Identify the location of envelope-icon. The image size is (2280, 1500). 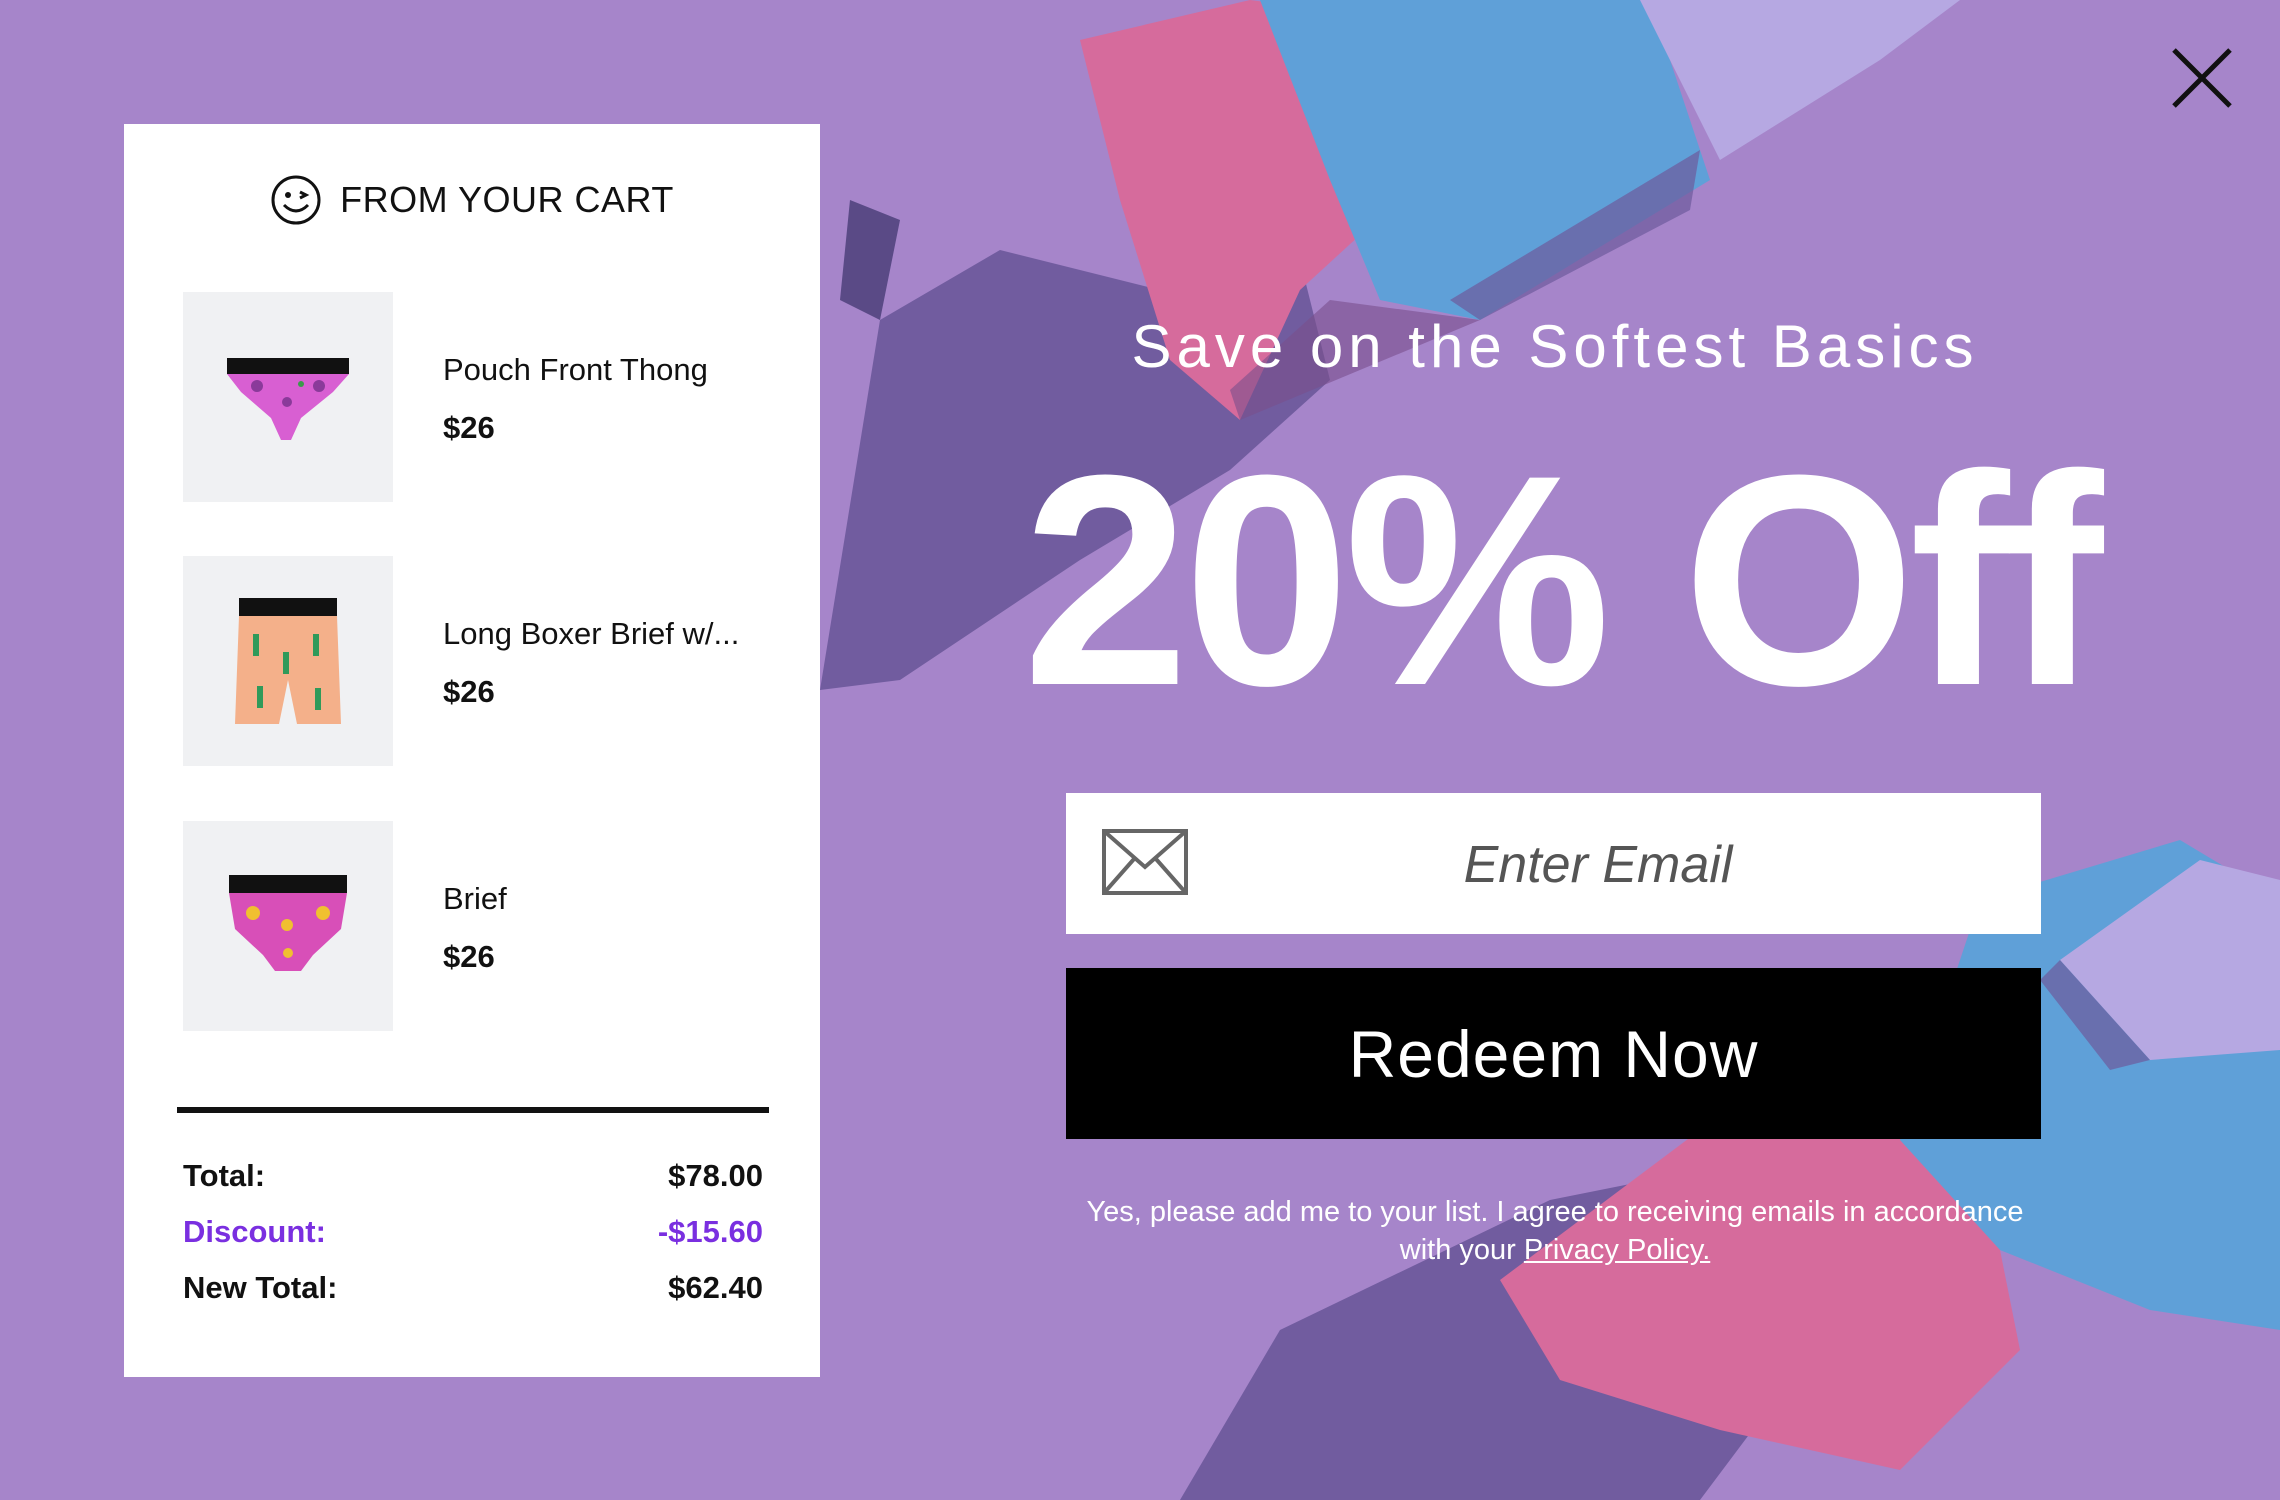
(1145, 862).